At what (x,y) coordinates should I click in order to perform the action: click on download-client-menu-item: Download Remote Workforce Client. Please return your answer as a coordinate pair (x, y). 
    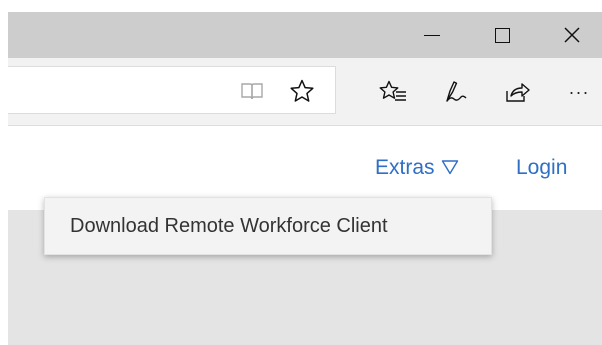
    Looking at the image, I should click on (268, 226).